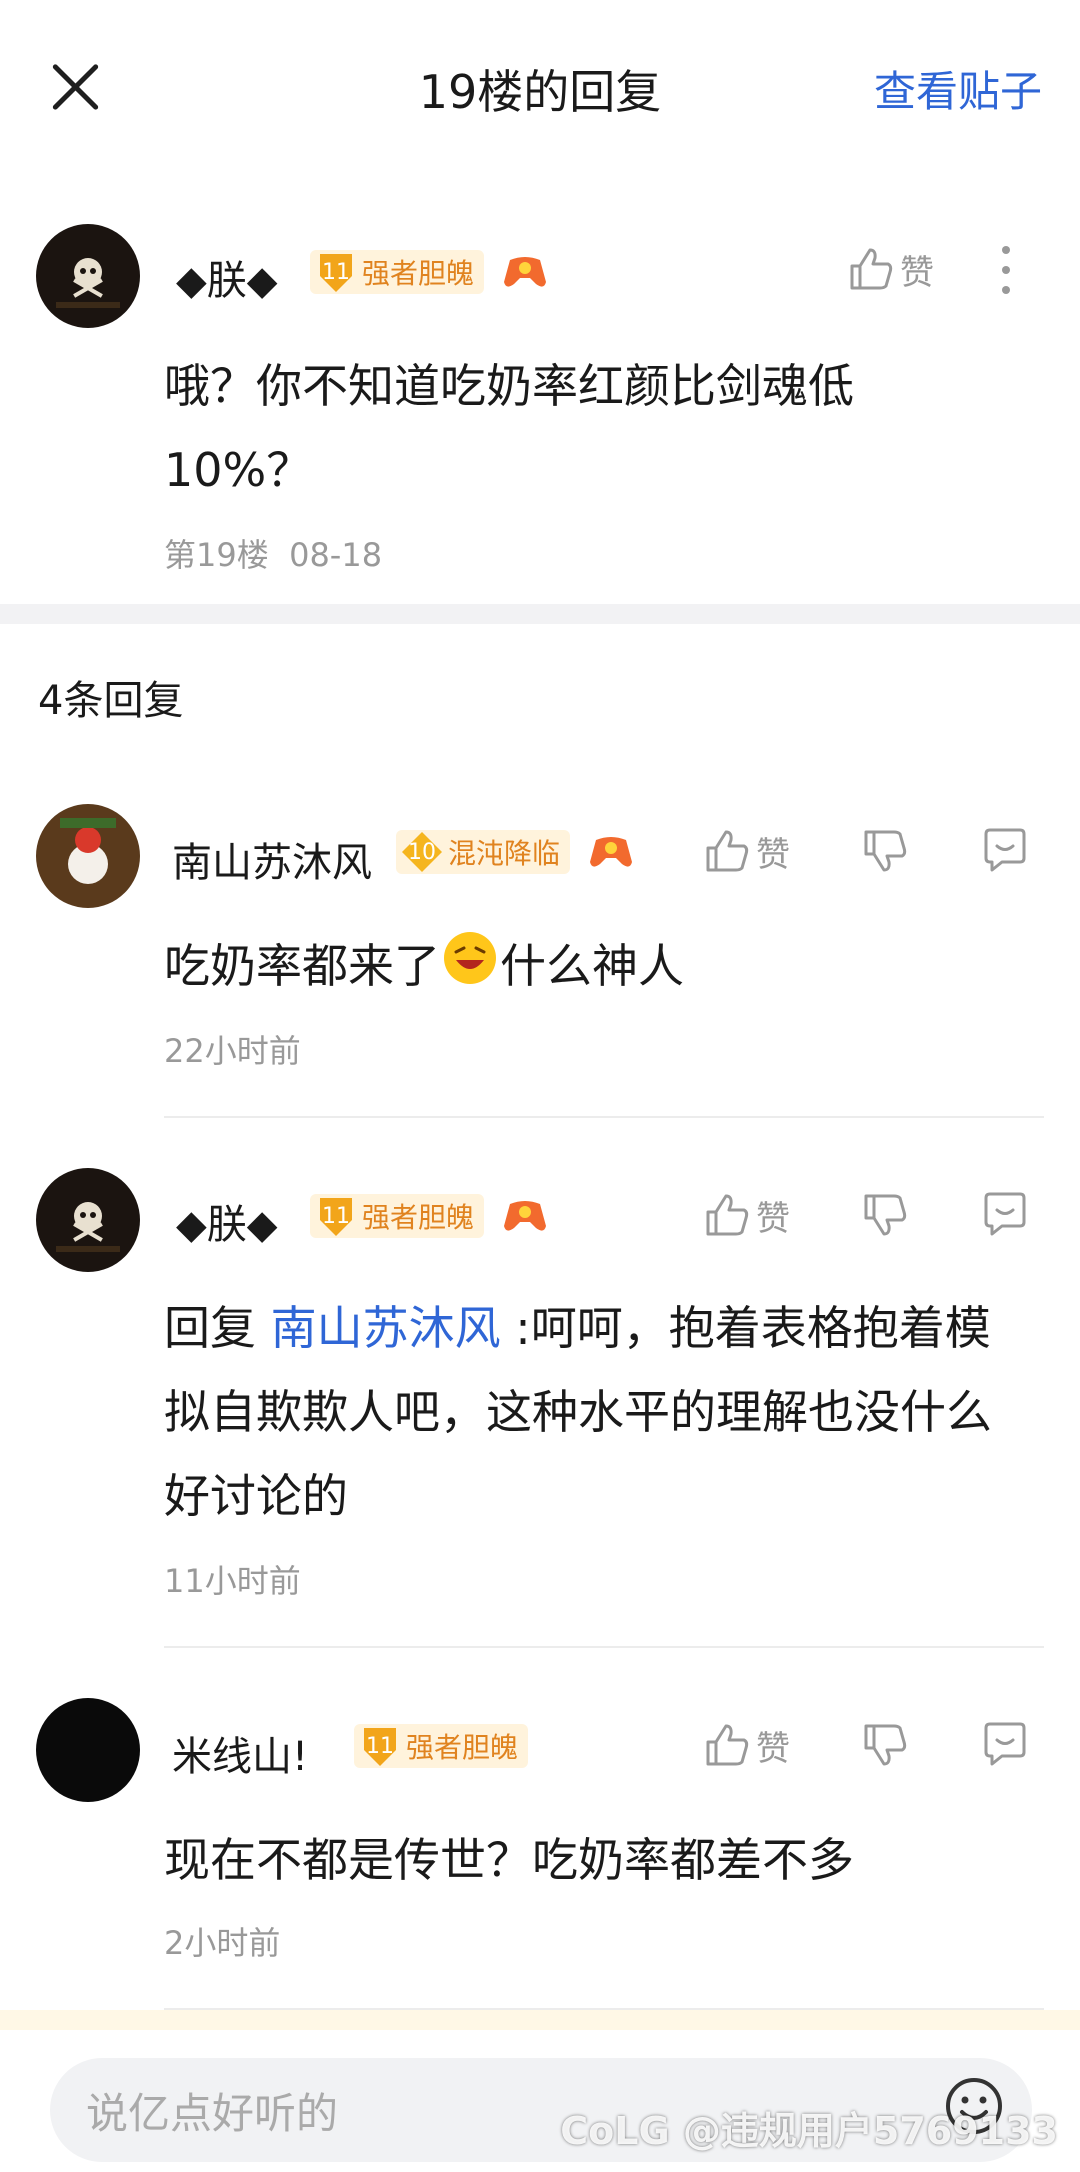 The image size is (1080, 2172). I want to click on reply-time: 2小时前, so click(222, 1943).